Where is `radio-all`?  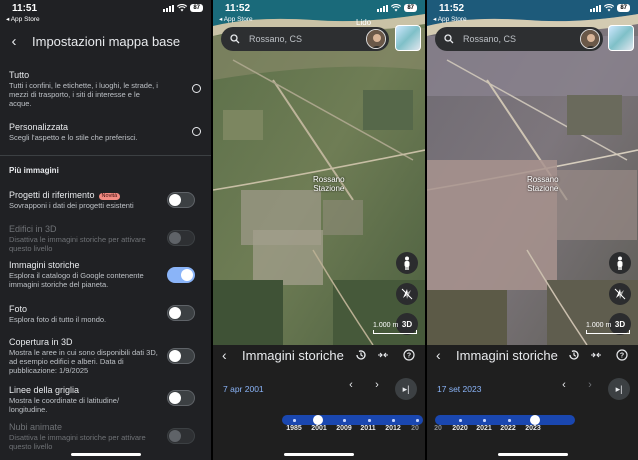 radio-all is located at coordinates (196, 88).